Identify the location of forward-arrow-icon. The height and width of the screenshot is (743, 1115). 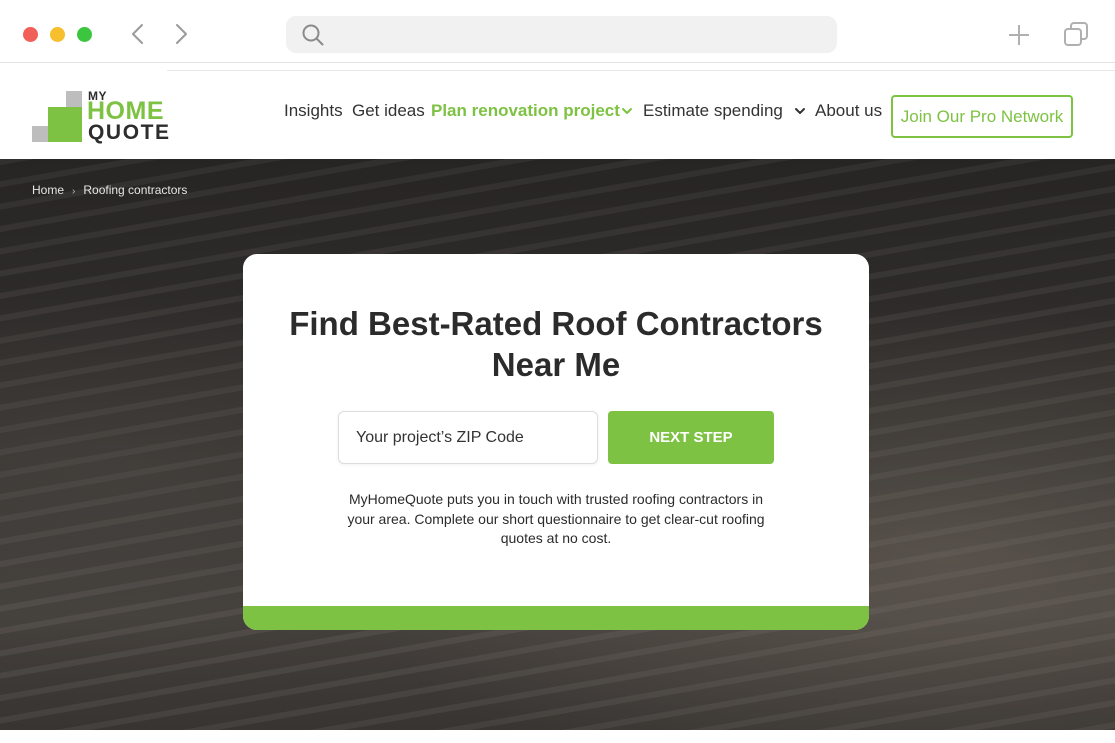
(181, 34).